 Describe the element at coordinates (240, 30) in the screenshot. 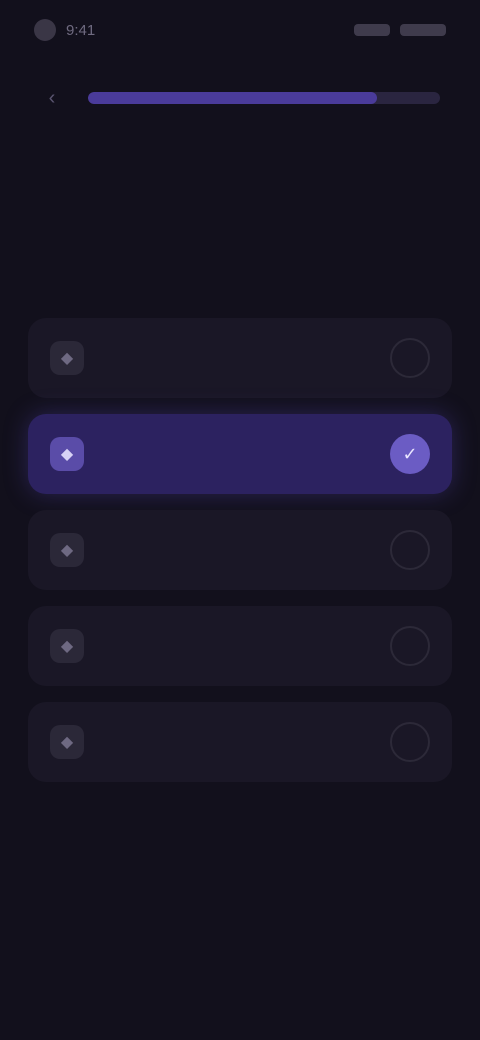

I see `status-bar: 9:41` at that location.